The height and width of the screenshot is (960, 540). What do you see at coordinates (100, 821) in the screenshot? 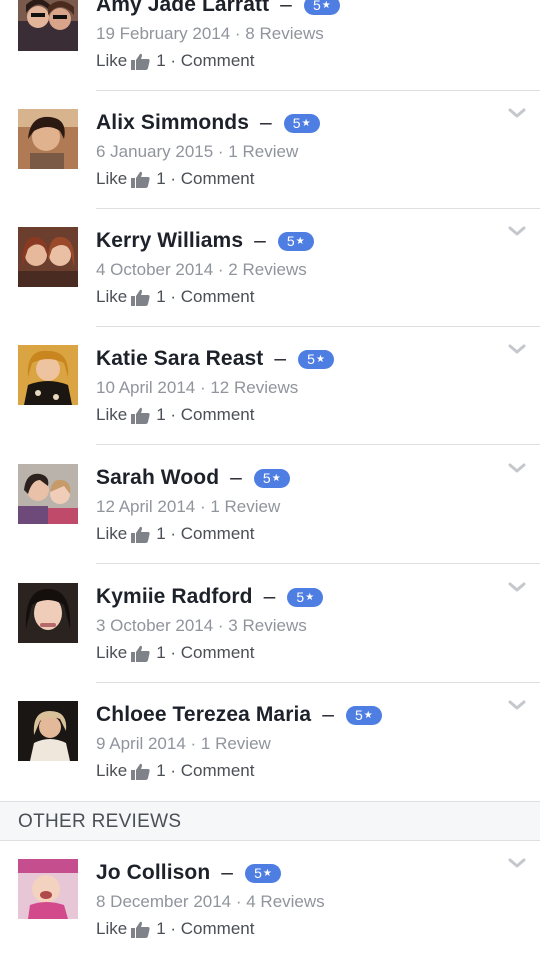
I see `section-title: OTHER REVIEWS` at bounding box center [100, 821].